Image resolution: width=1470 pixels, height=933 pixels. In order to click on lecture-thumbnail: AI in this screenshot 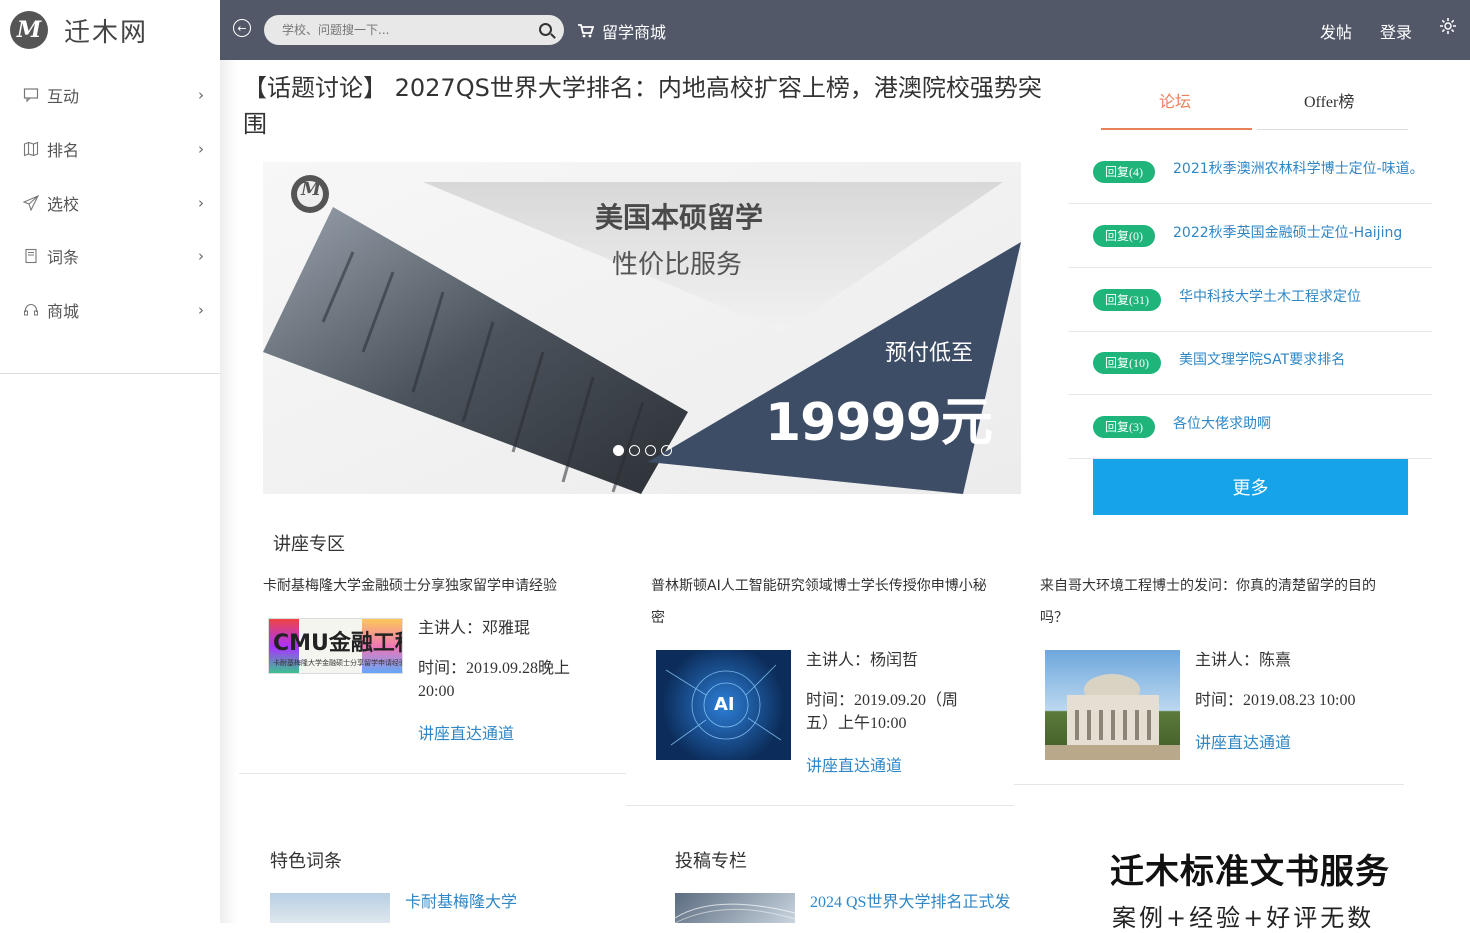, I will do `click(723, 705)`.